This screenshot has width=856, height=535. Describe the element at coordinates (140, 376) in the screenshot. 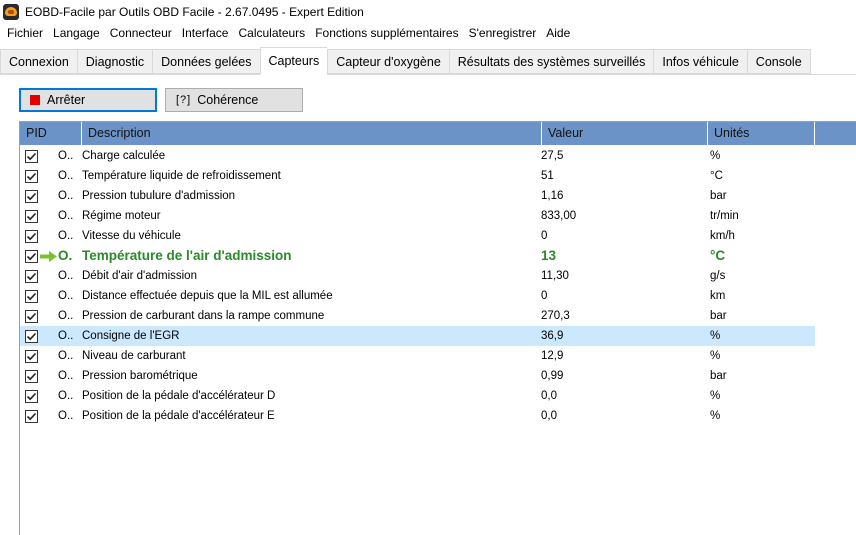

I see `row-description: Pression barométrique` at that location.